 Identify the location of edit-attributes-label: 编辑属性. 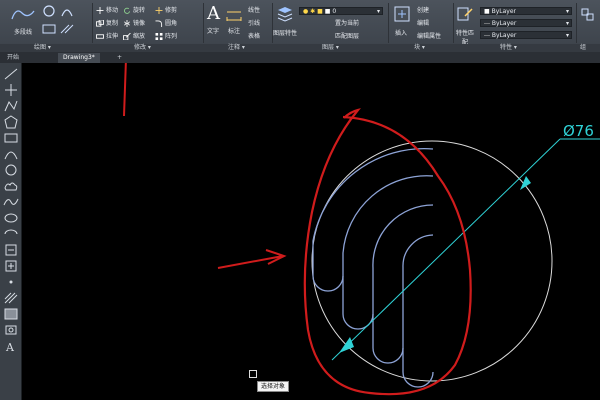
(429, 36).